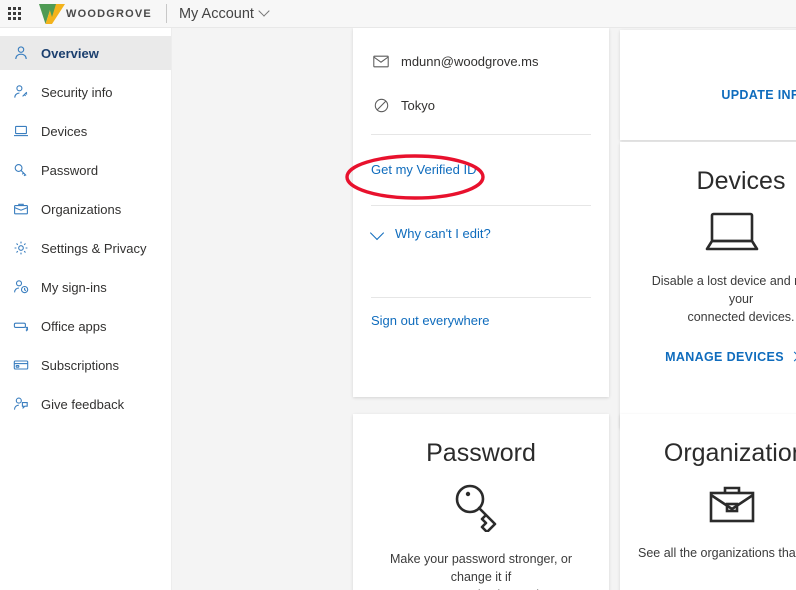  I want to click on profile-email: mdunn@woodgrove.ms, so click(470, 61).